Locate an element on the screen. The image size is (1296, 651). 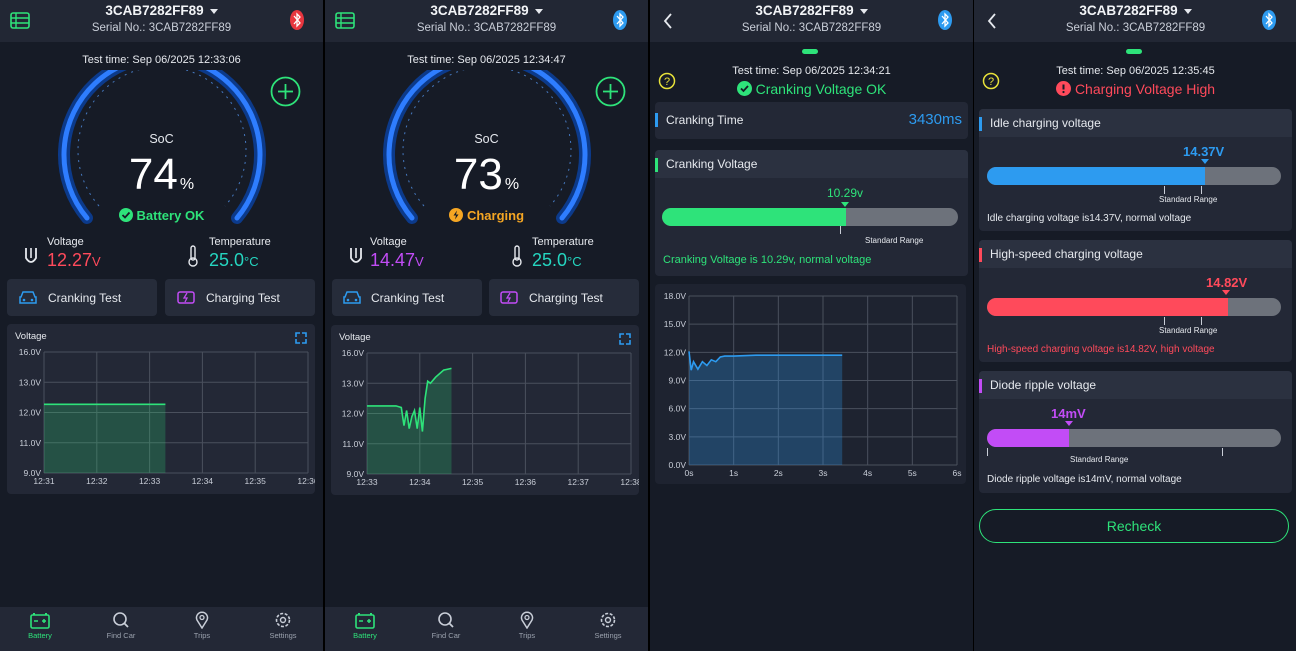
idle-value: 14.37V is located at coordinates (1204, 151).